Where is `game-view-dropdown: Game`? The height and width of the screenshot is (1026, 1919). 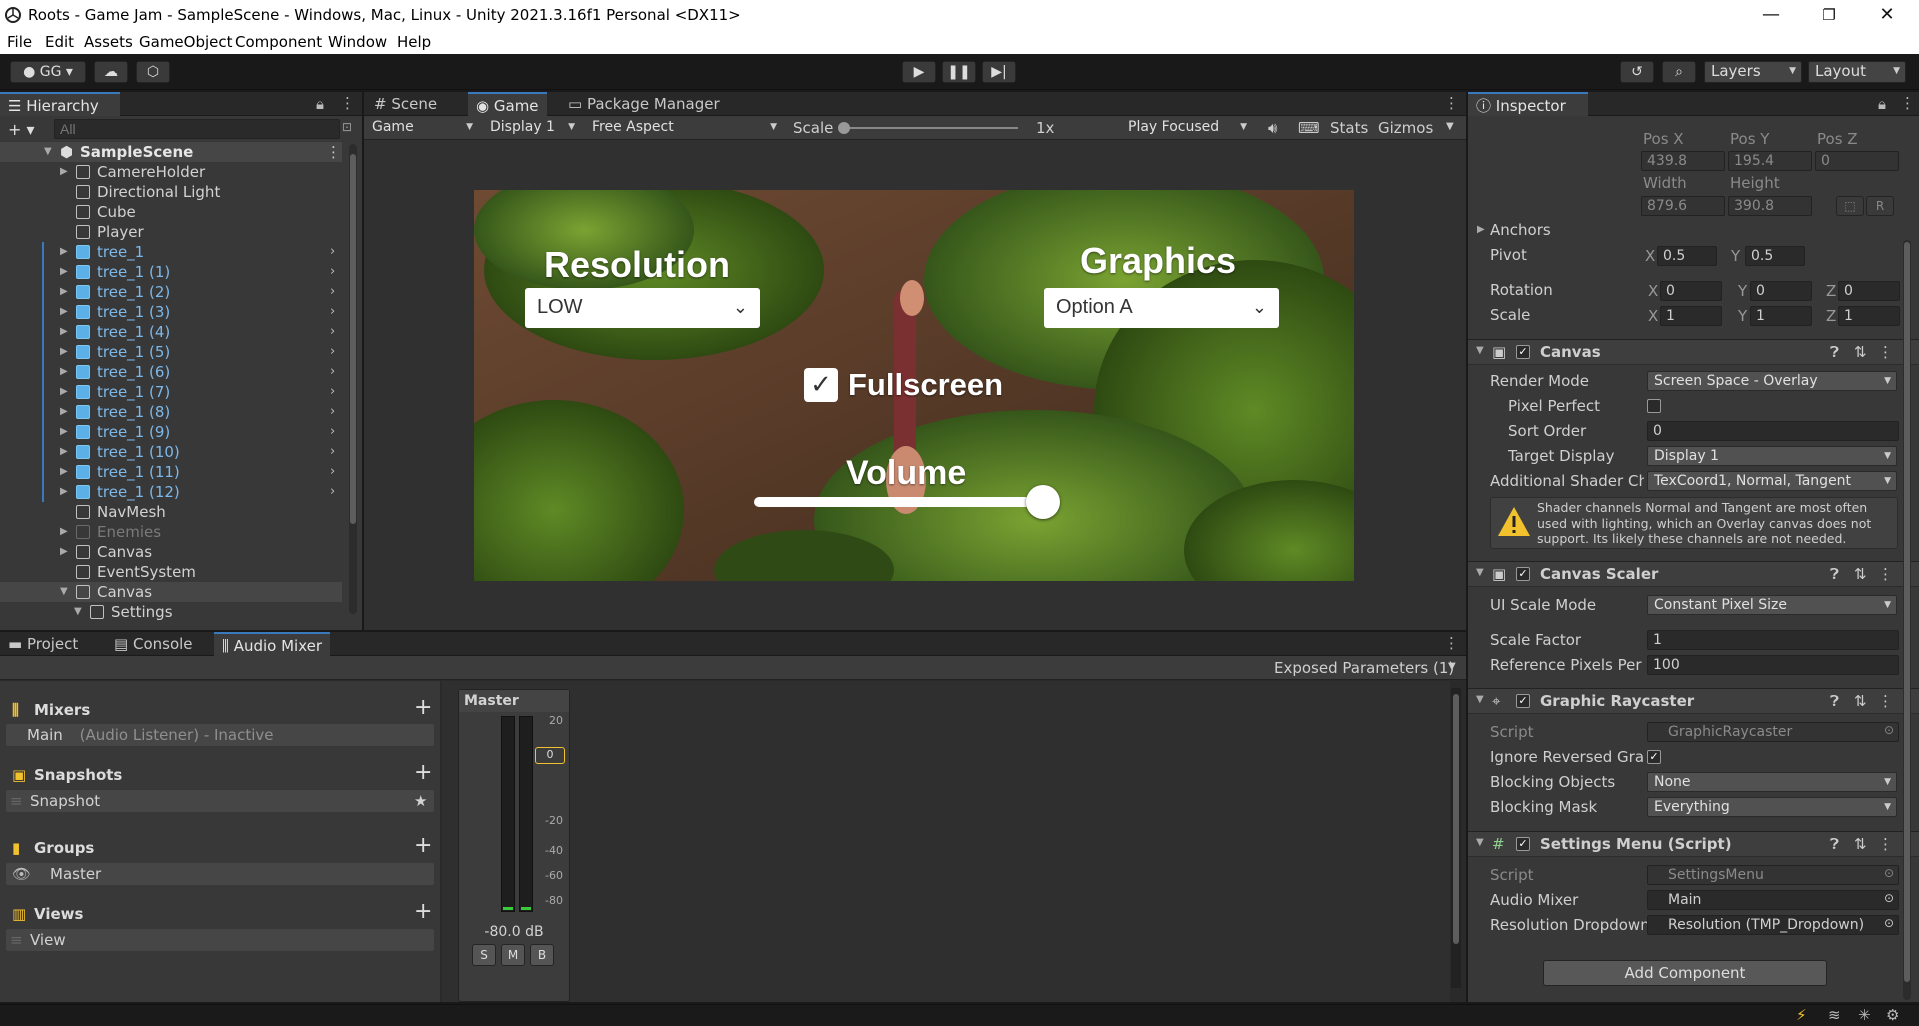 game-view-dropdown: Game is located at coordinates (422, 128).